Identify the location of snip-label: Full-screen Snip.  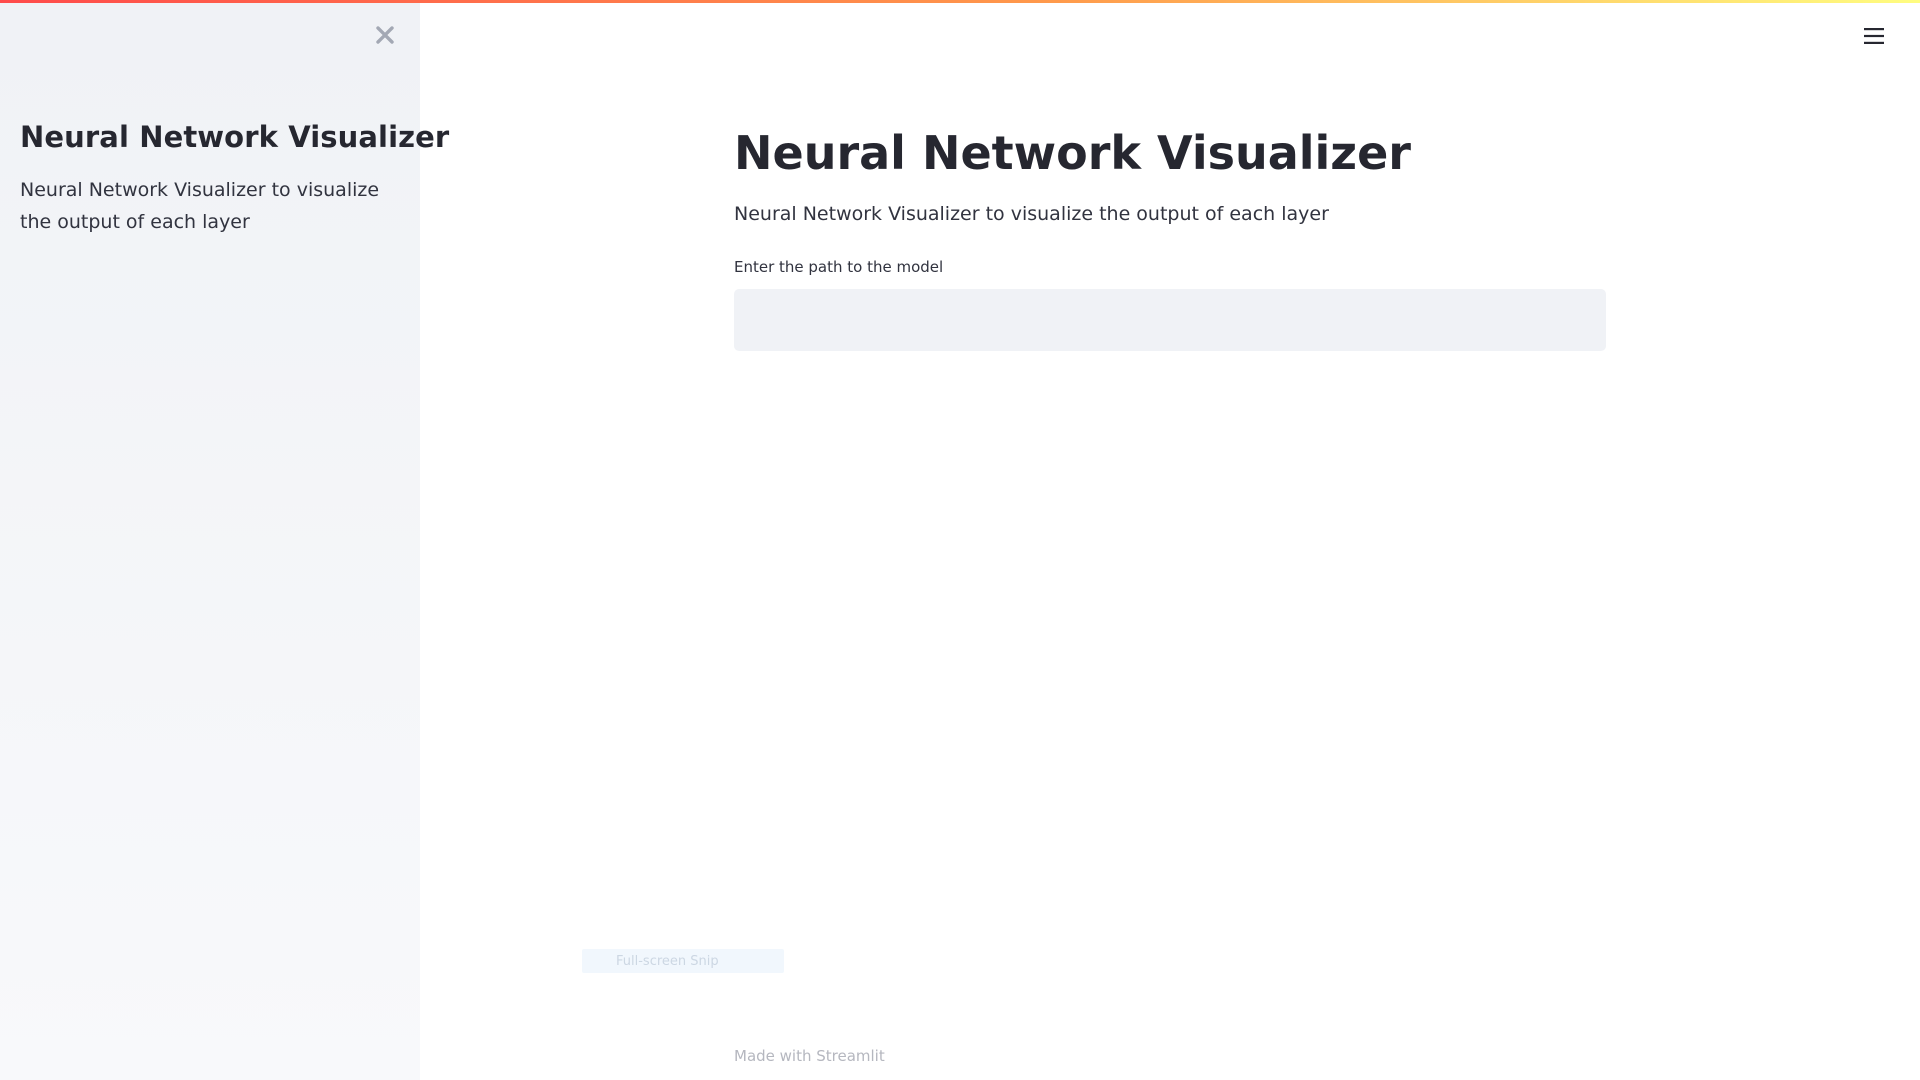
(667, 961).